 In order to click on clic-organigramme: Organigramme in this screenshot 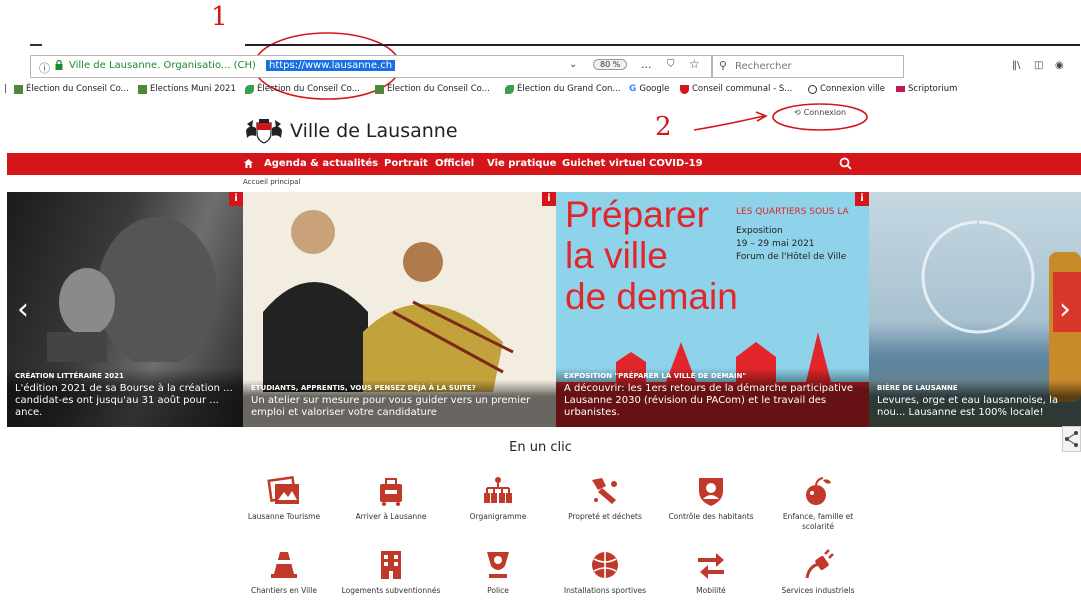, I will do `click(498, 498)`.